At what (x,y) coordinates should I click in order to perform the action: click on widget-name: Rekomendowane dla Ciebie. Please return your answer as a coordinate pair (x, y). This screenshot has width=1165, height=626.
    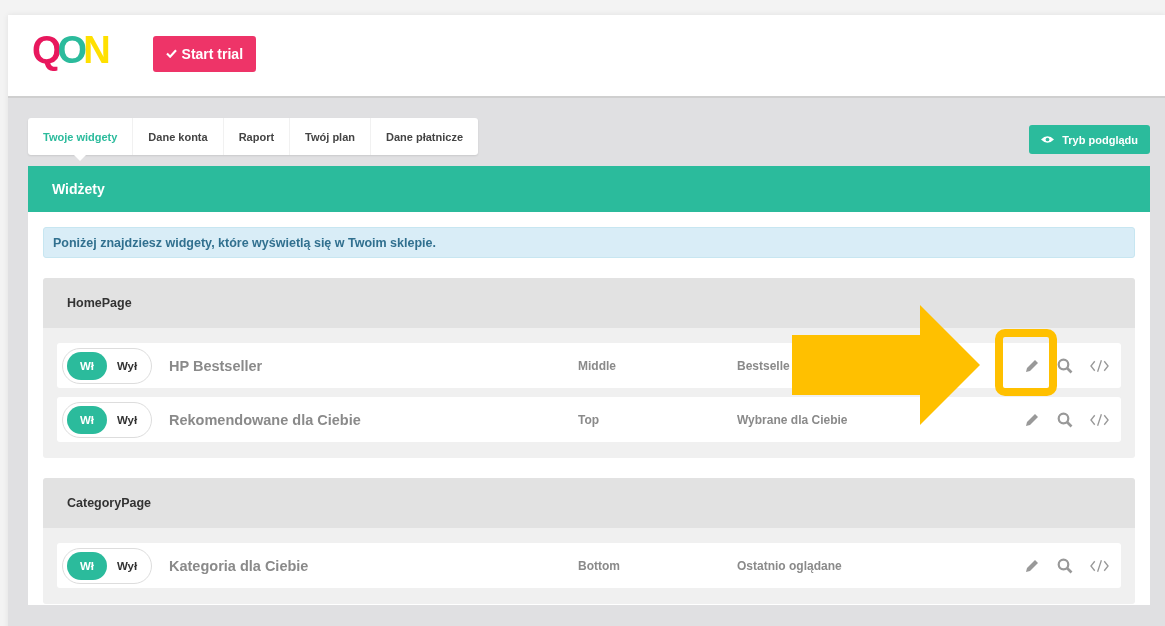
    Looking at the image, I should click on (265, 419).